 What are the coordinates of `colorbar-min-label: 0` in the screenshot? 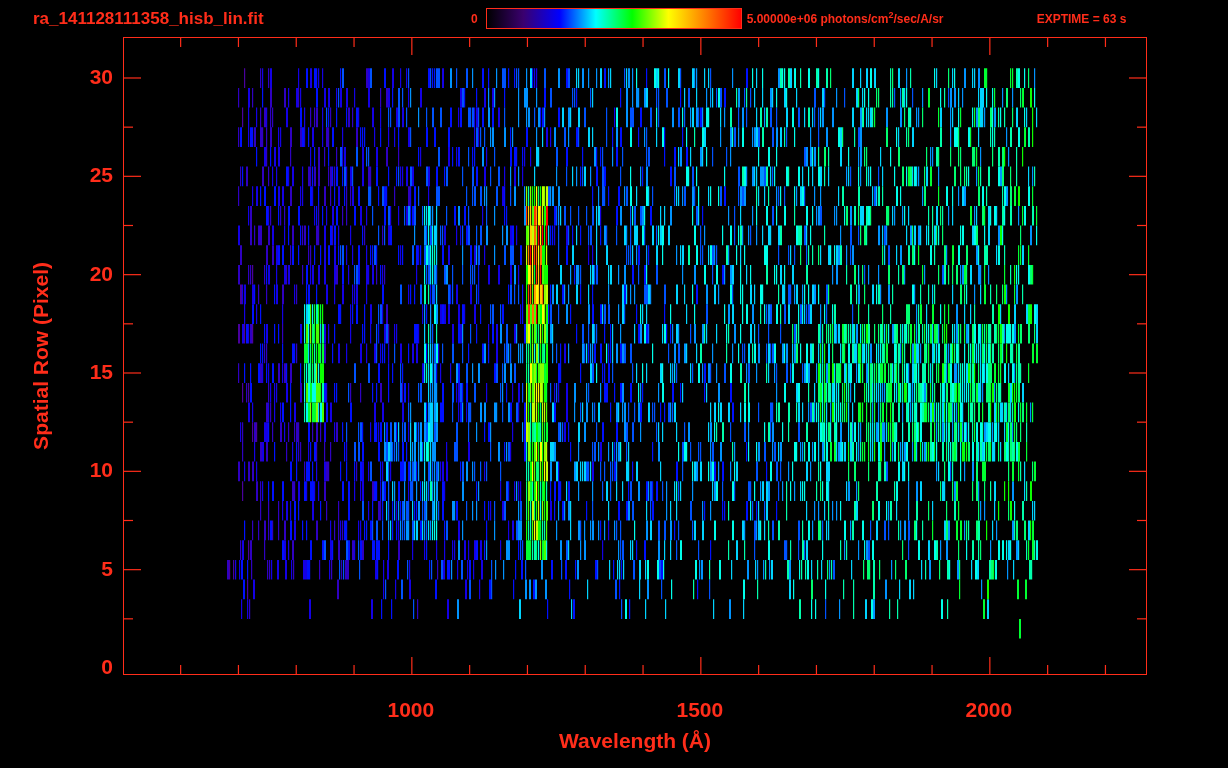 It's located at (474, 19).